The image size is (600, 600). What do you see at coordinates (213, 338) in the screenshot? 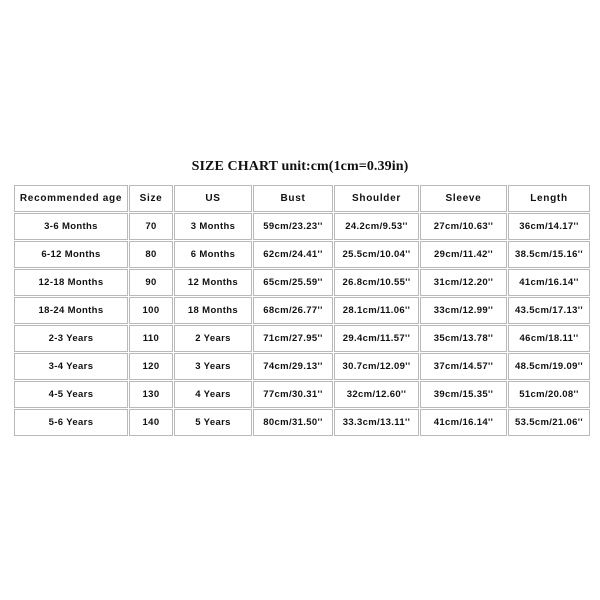
I see `cell-us: 2 Years` at bounding box center [213, 338].